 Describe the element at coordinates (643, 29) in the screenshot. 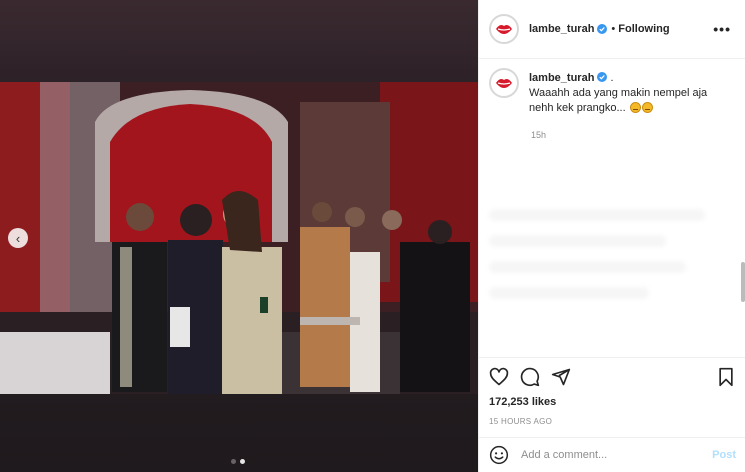

I see `following-button: Following` at that location.